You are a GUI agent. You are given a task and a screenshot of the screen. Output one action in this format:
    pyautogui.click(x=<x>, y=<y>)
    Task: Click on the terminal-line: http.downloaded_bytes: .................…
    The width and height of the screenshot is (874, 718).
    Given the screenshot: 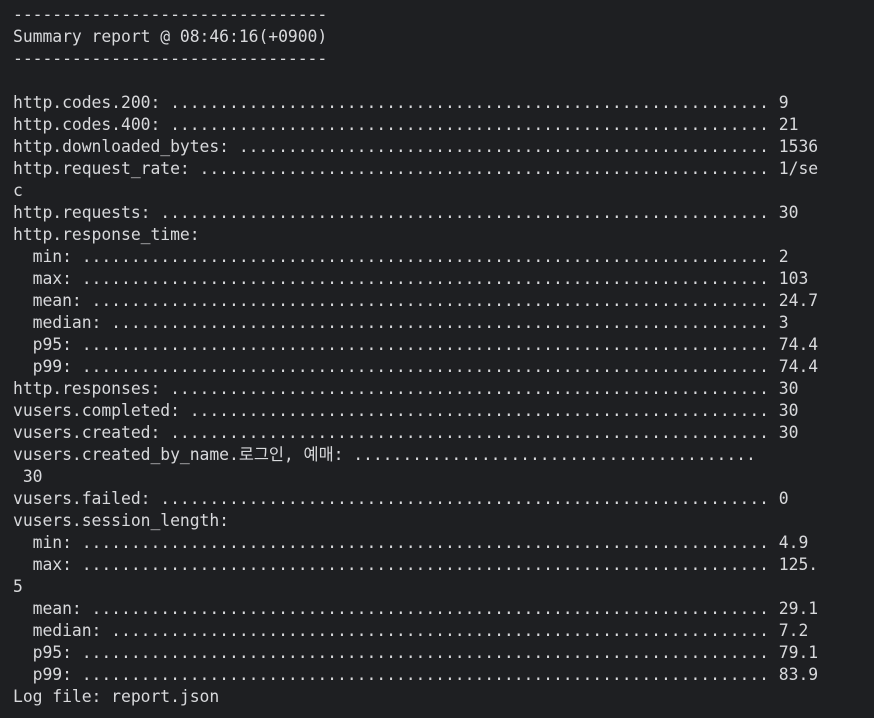 What is the action you would take?
    pyautogui.click(x=416, y=146)
    